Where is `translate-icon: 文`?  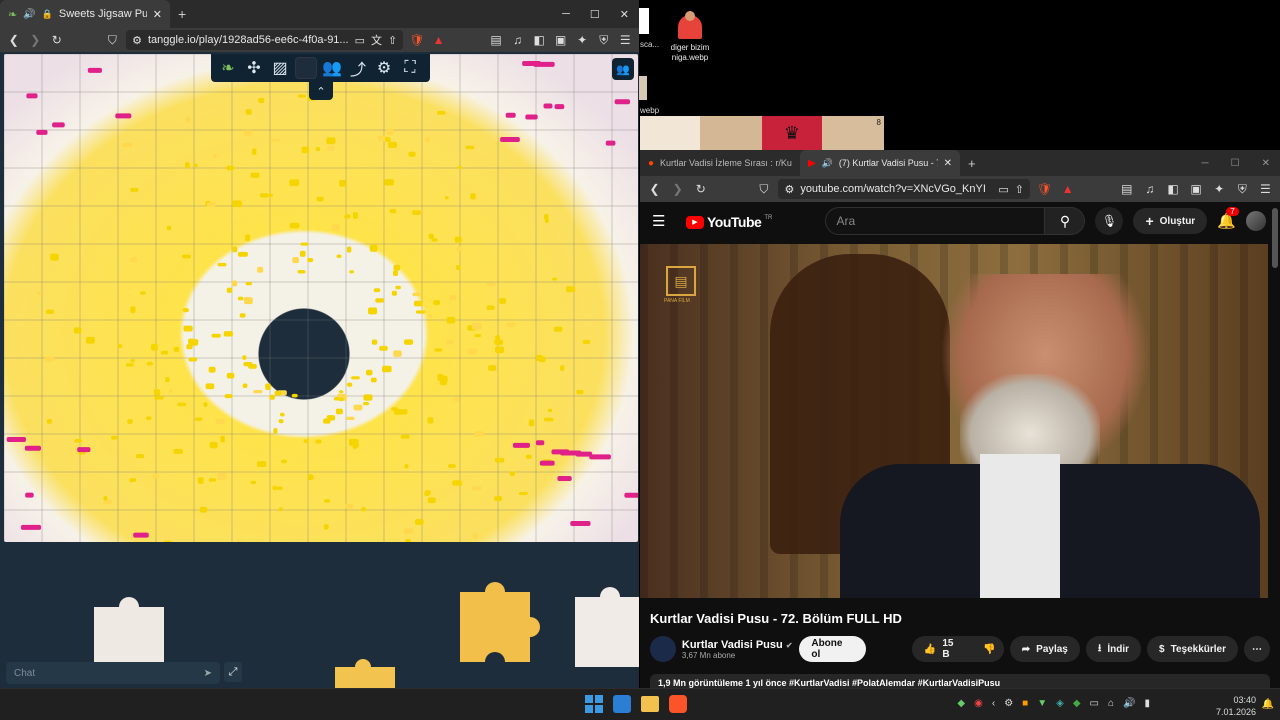 translate-icon: 文 is located at coordinates (376, 40).